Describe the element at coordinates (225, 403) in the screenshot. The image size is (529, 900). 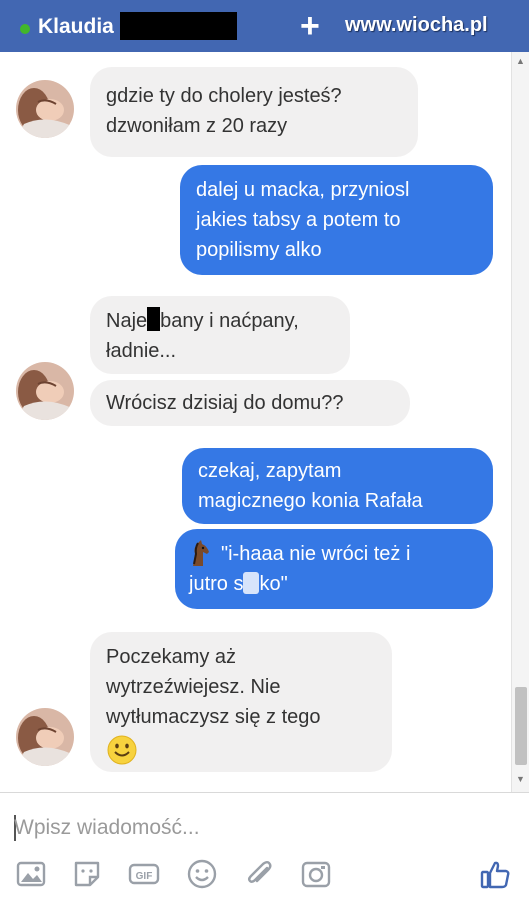
I see `message-line: Wrócisz dzisiaj do domu??` at that location.